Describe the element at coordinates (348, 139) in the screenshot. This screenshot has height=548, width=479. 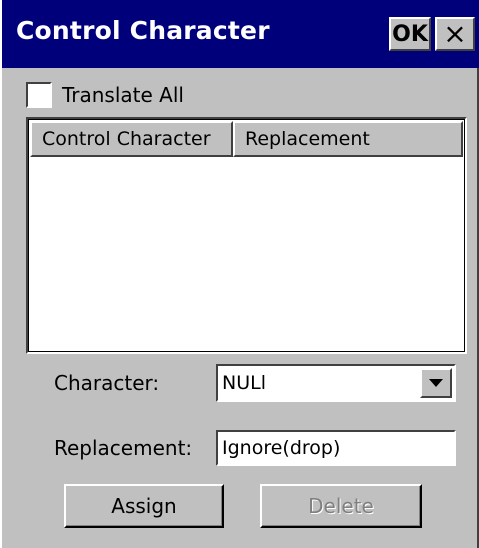
I see `column-header-replacement: Replacement` at that location.